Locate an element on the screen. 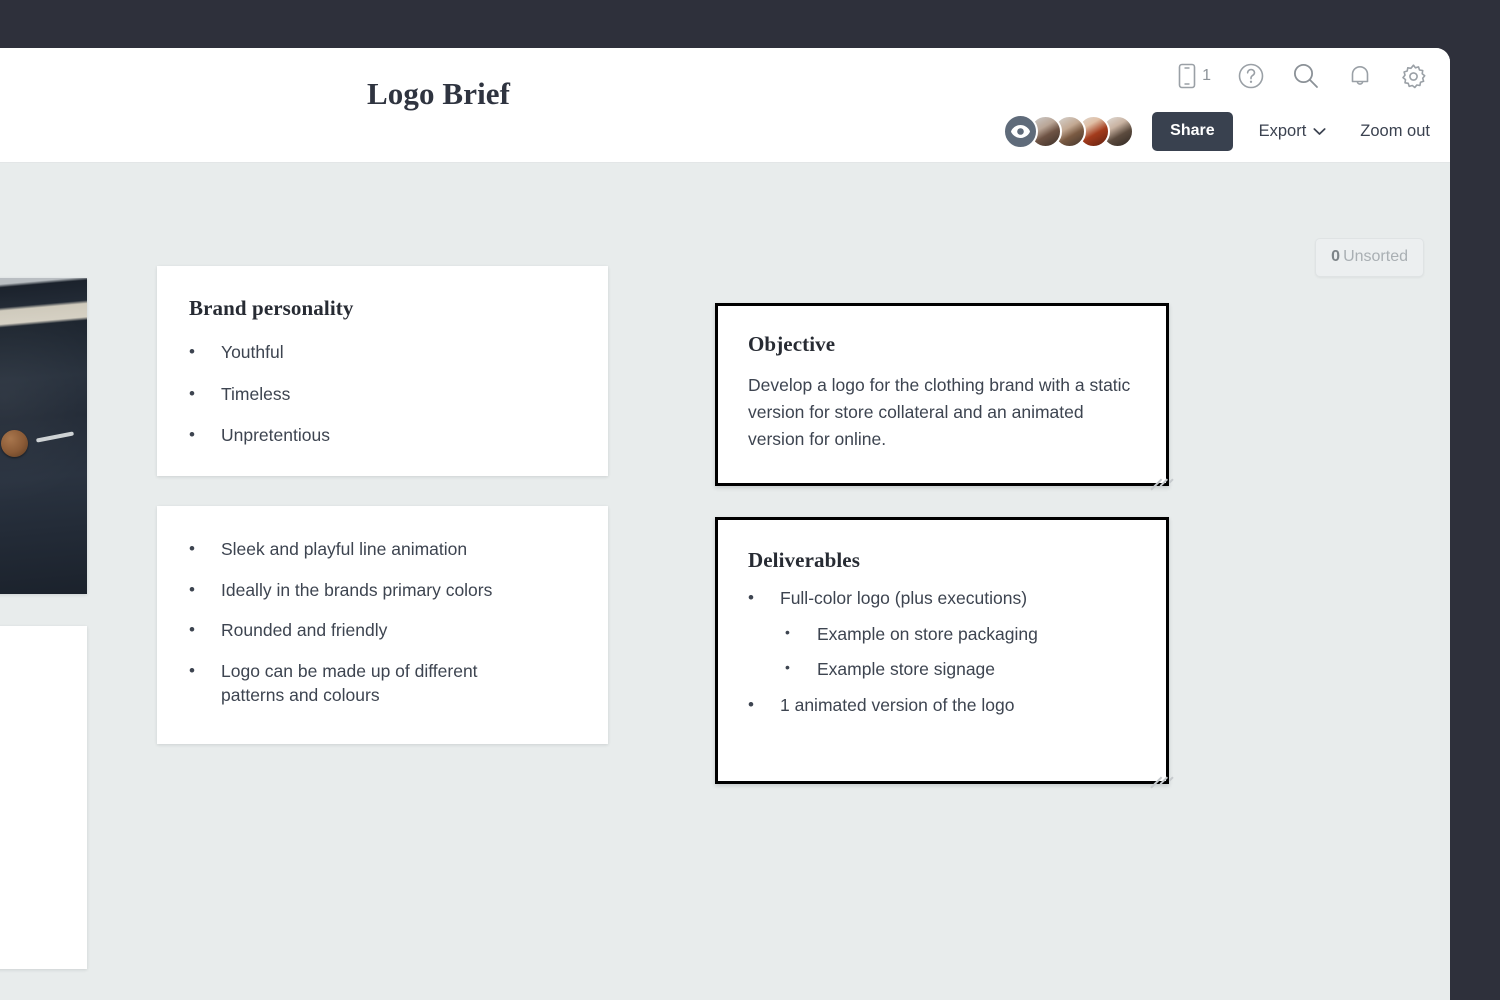  list-item: • Example on store packaging is located at coordinates (943, 635).